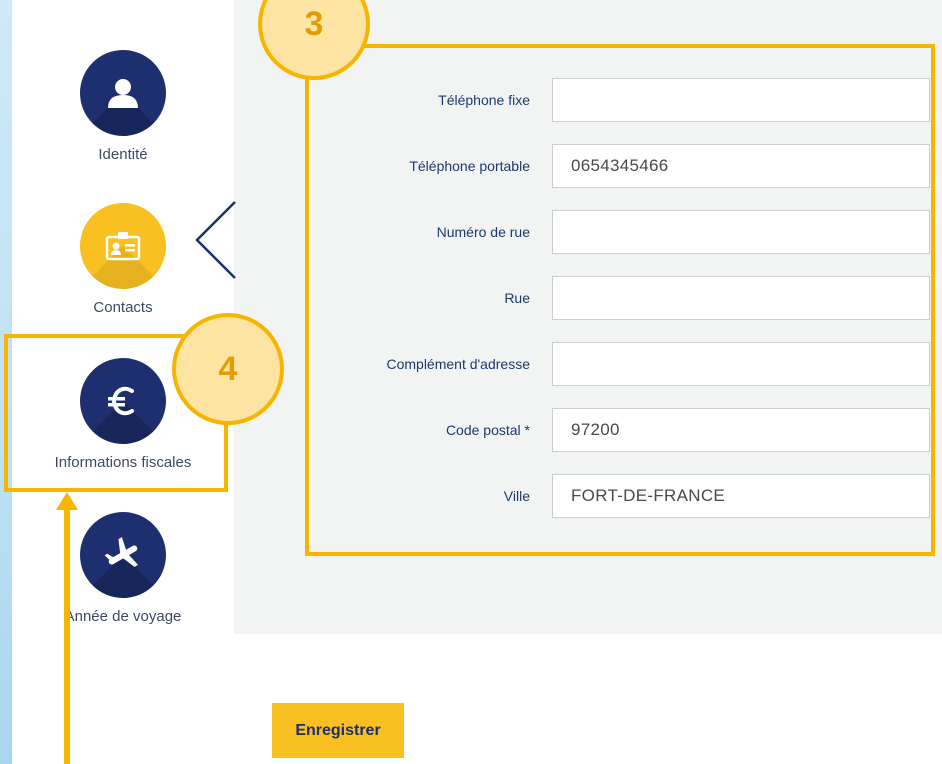  What do you see at coordinates (228, 369) in the screenshot?
I see `annotation-badge-4: 4` at bounding box center [228, 369].